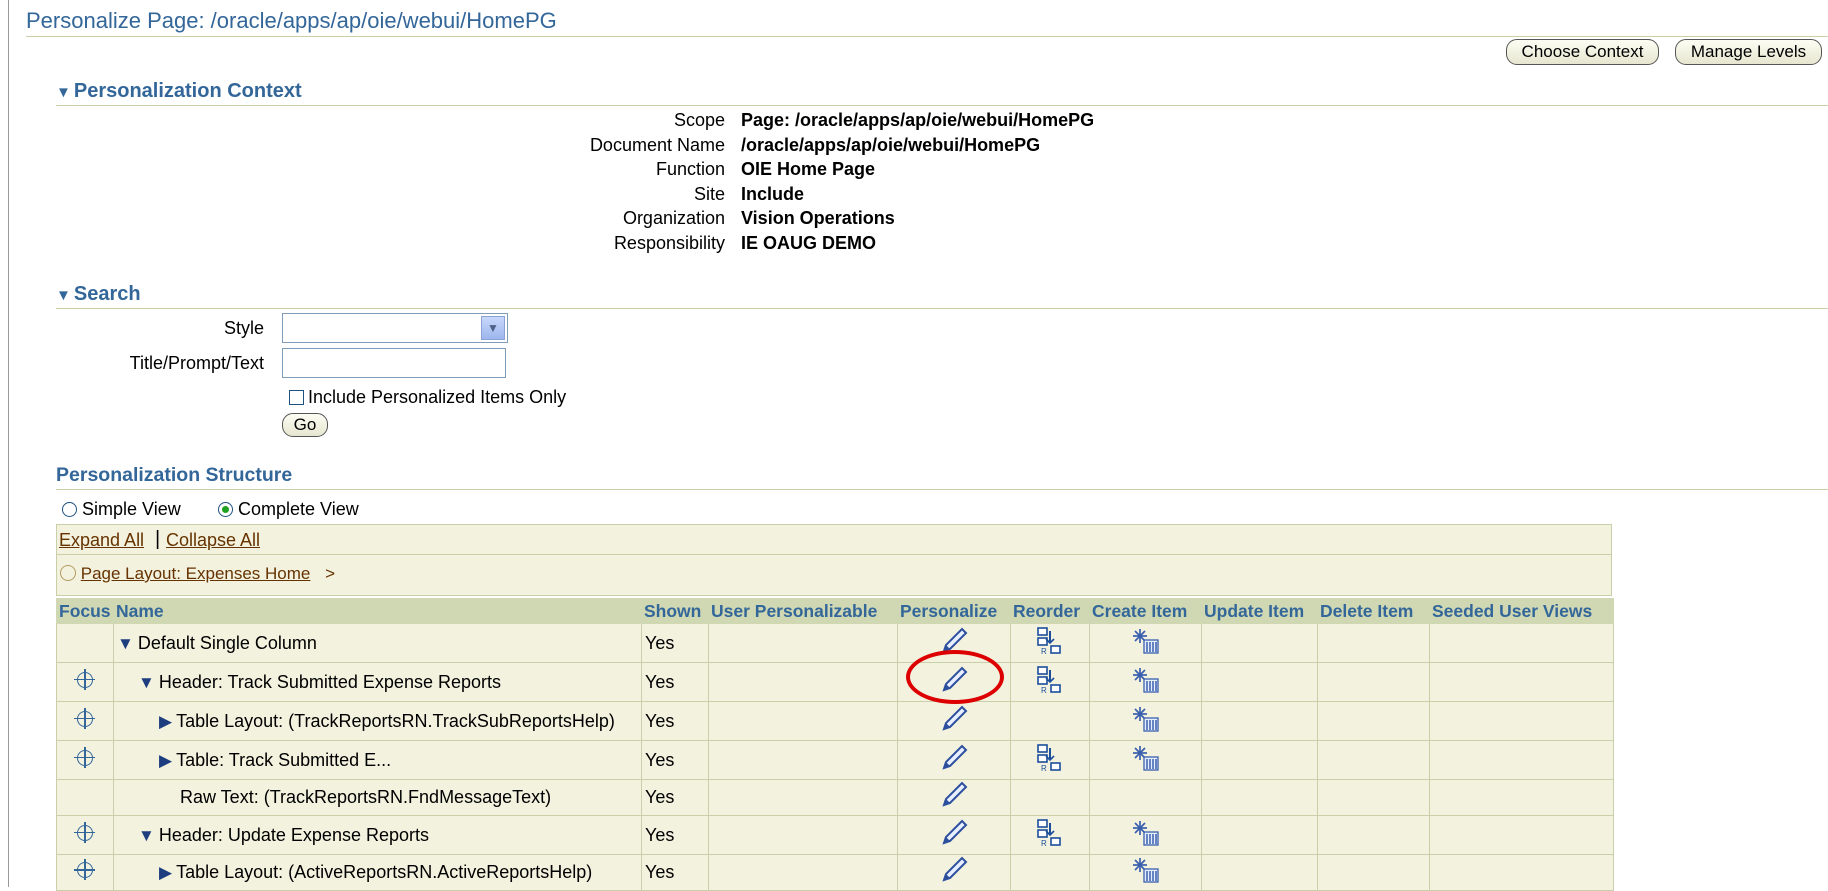 The width and height of the screenshot is (1828, 891). I want to click on column-header: Seeded User Views, so click(1521, 611).